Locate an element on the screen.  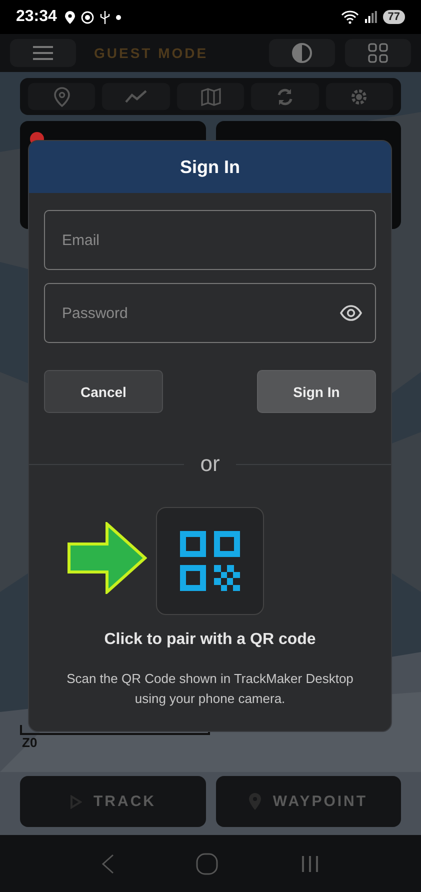
menu-icon is located at coordinates (43, 53).